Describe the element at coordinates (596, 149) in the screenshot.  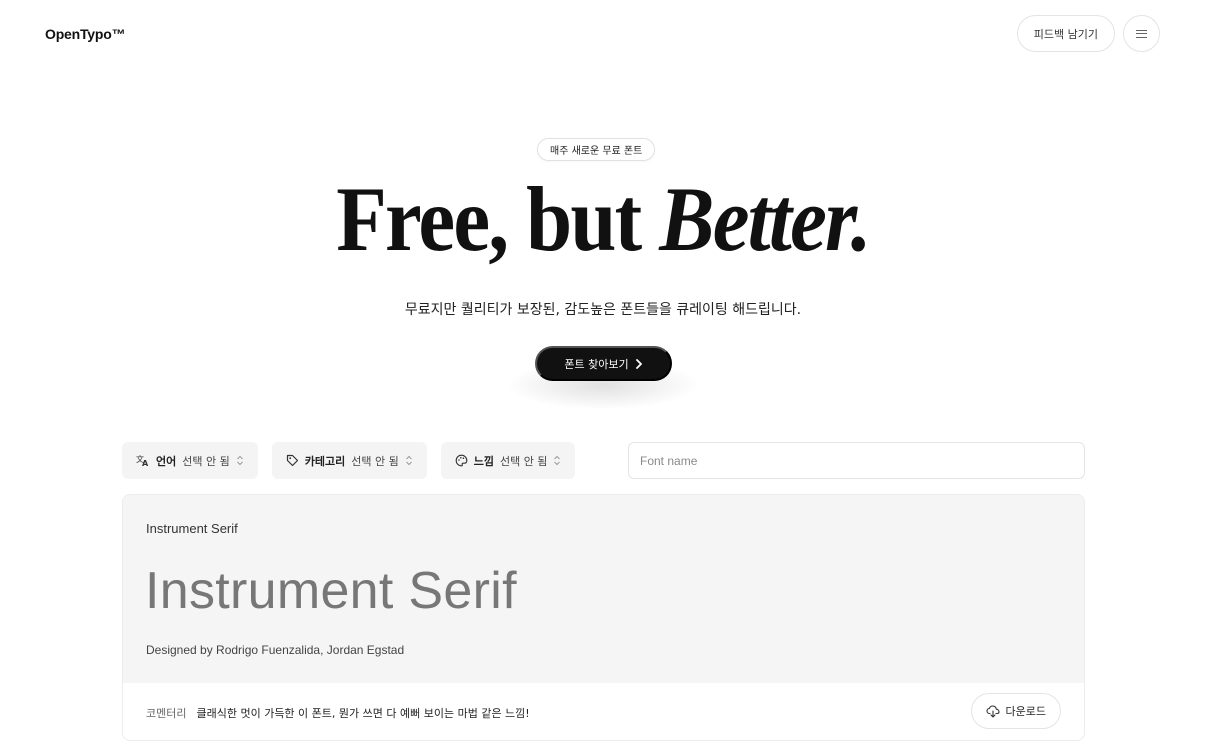
I see `new-fonts-badge: 매주 새로운 무료 폰트` at that location.